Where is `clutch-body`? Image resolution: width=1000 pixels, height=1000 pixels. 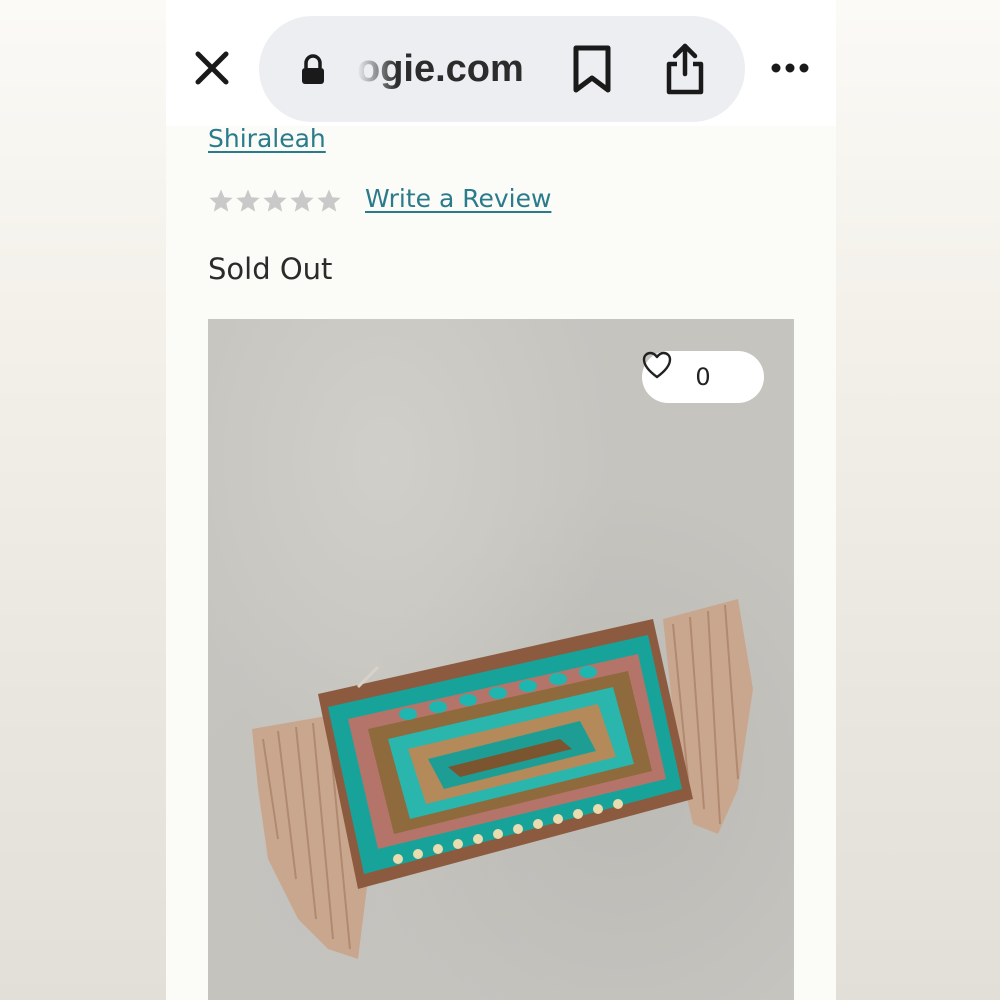 clutch-body is located at coordinates (505, 754).